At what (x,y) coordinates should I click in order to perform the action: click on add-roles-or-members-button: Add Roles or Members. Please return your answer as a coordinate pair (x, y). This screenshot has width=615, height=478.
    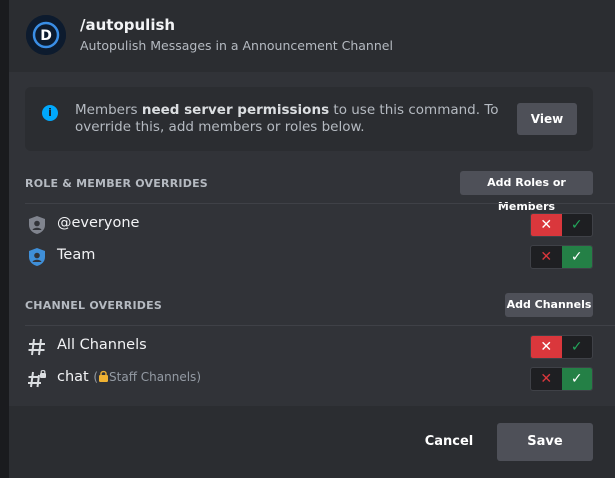
    Looking at the image, I should click on (526, 192).